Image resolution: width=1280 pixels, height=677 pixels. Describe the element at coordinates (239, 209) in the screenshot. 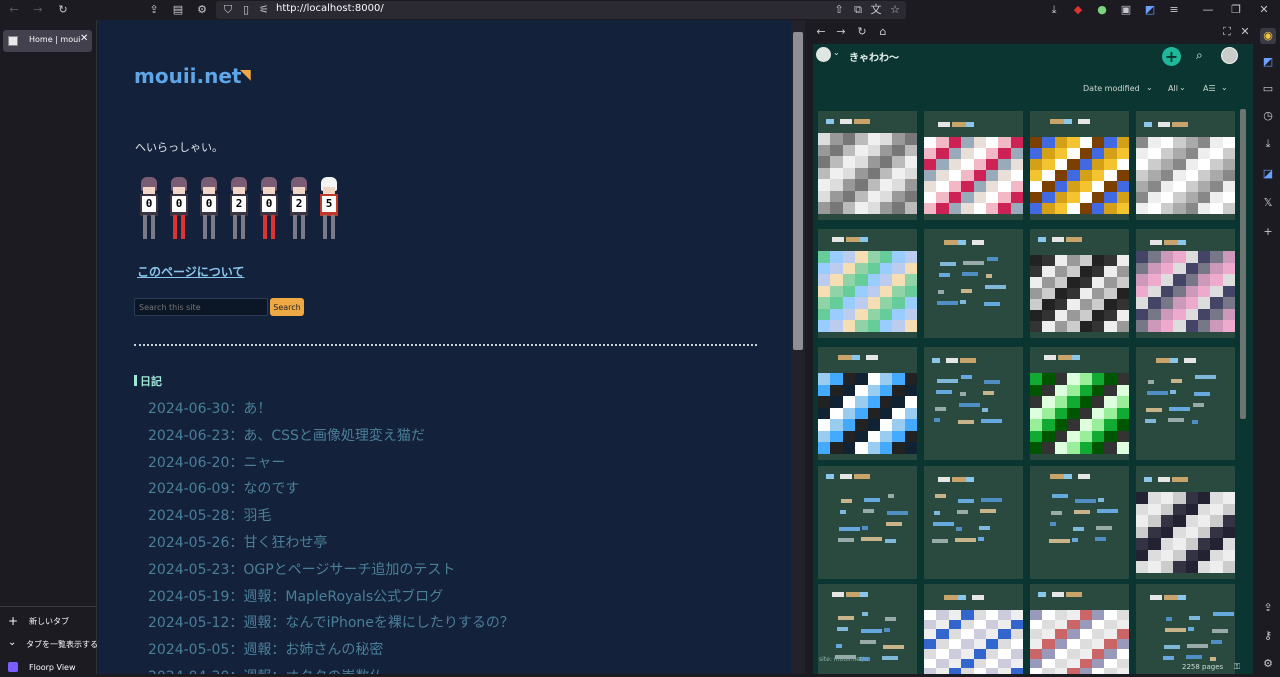

I see `counter-character: 2` at that location.